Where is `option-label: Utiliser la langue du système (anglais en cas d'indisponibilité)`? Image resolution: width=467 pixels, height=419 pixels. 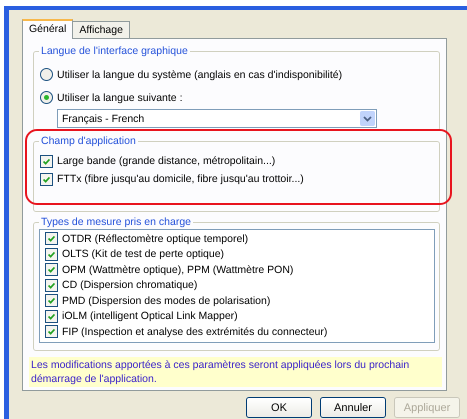 option-label: Utiliser la langue du système (anglais en cas d'indisponibilité) is located at coordinates (199, 74).